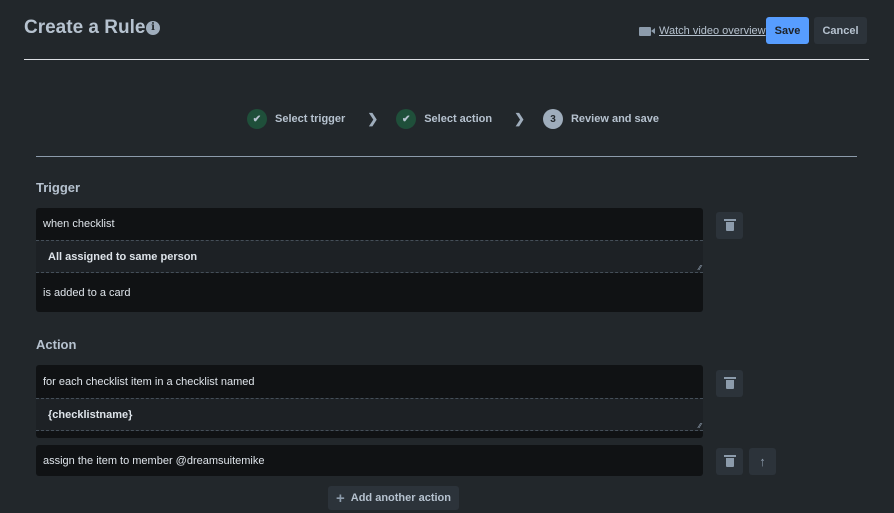 Image resolution: width=894 pixels, height=513 pixels. I want to click on trigger-heading: Trigger, so click(58, 187).